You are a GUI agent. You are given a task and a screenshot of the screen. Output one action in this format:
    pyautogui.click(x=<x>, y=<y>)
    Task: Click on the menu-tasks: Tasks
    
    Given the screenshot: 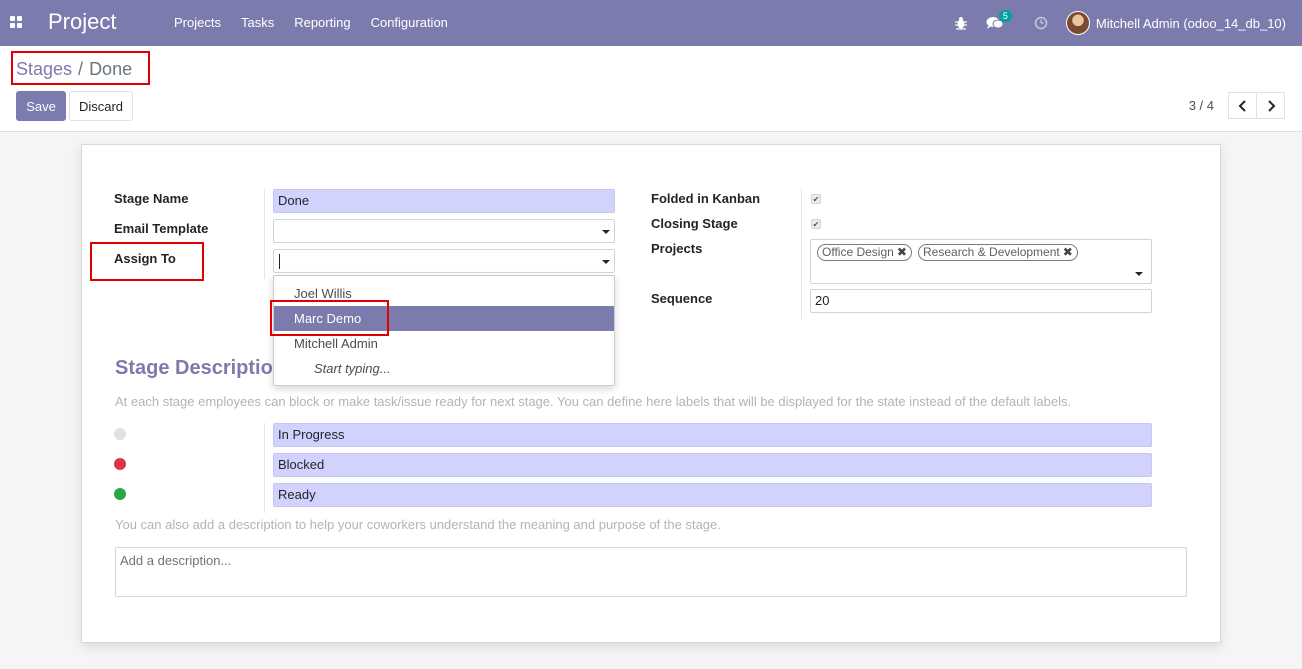 What is the action you would take?
    pyautogui.click(x=257, y=22)
    